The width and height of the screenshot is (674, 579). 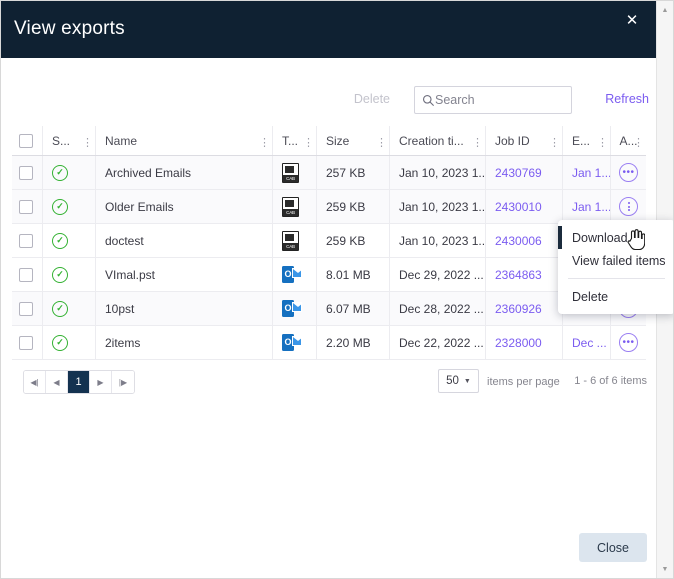 What do you see at coordinates (101, 382) in the screenshot?
I see `next-page-button: ▶` at bounding box center [101, 382].